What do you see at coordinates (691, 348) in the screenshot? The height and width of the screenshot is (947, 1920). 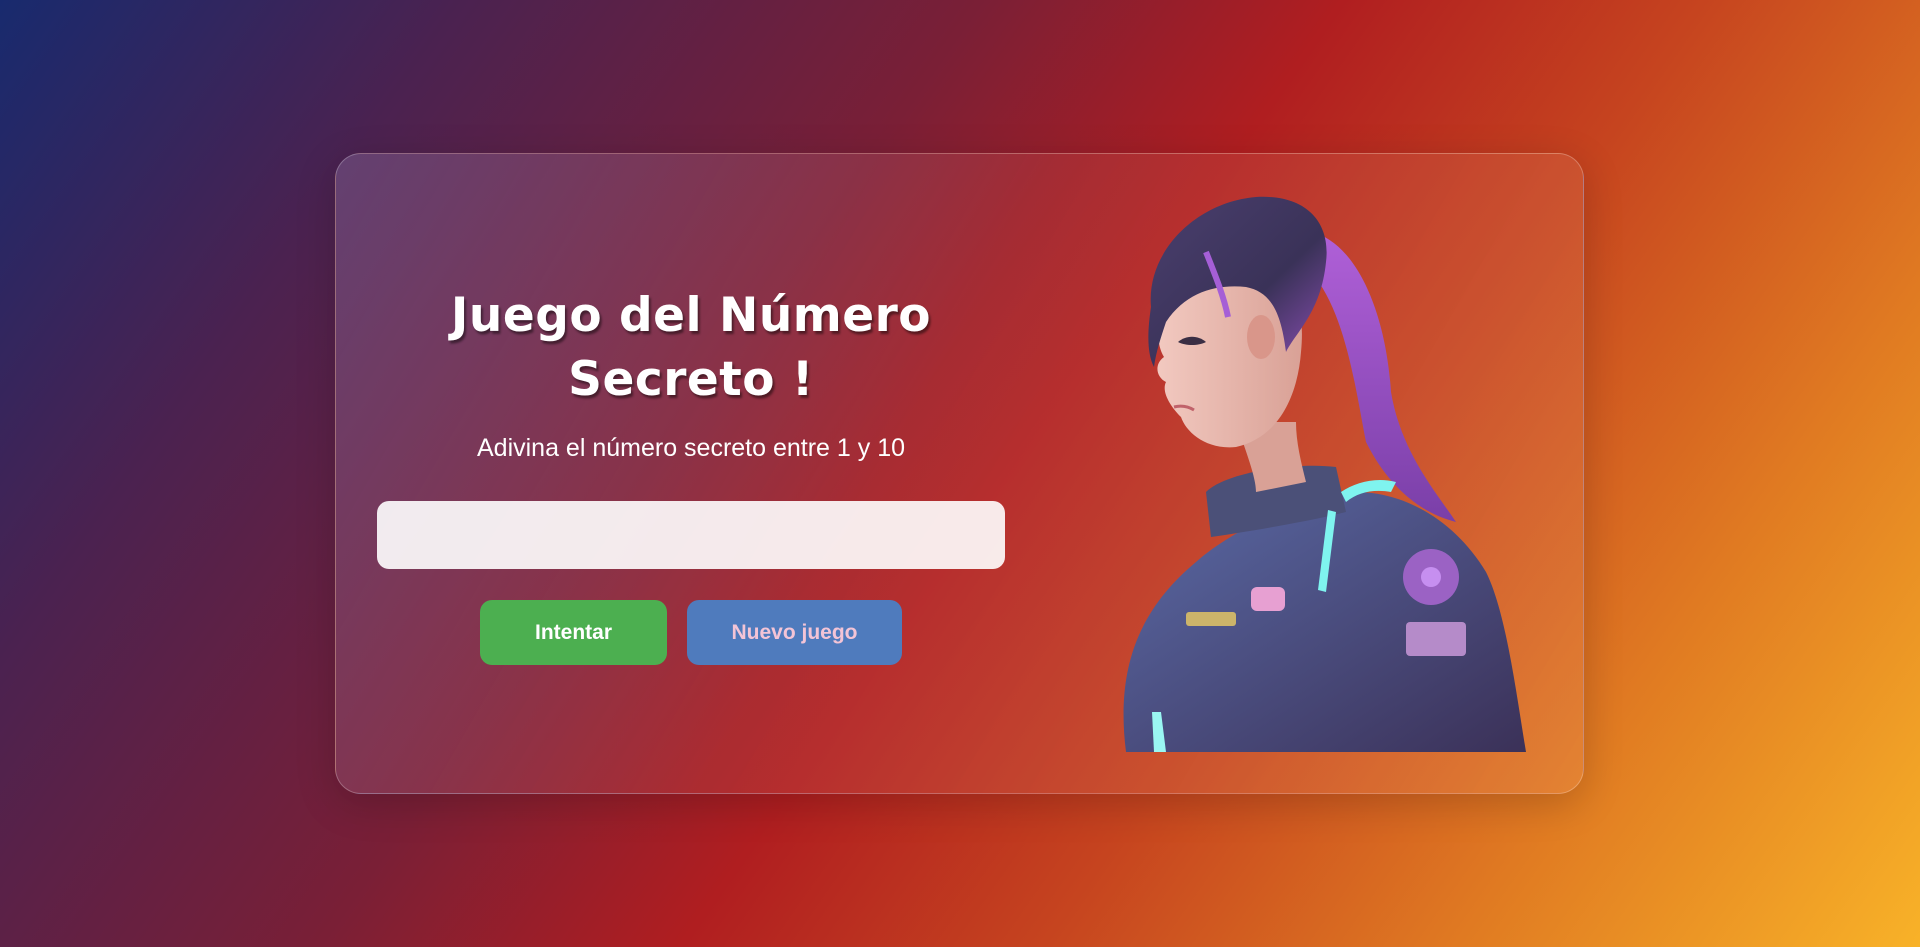 I see `page-title: Juego del Número Secreto !` at bounding box center [691, 348].